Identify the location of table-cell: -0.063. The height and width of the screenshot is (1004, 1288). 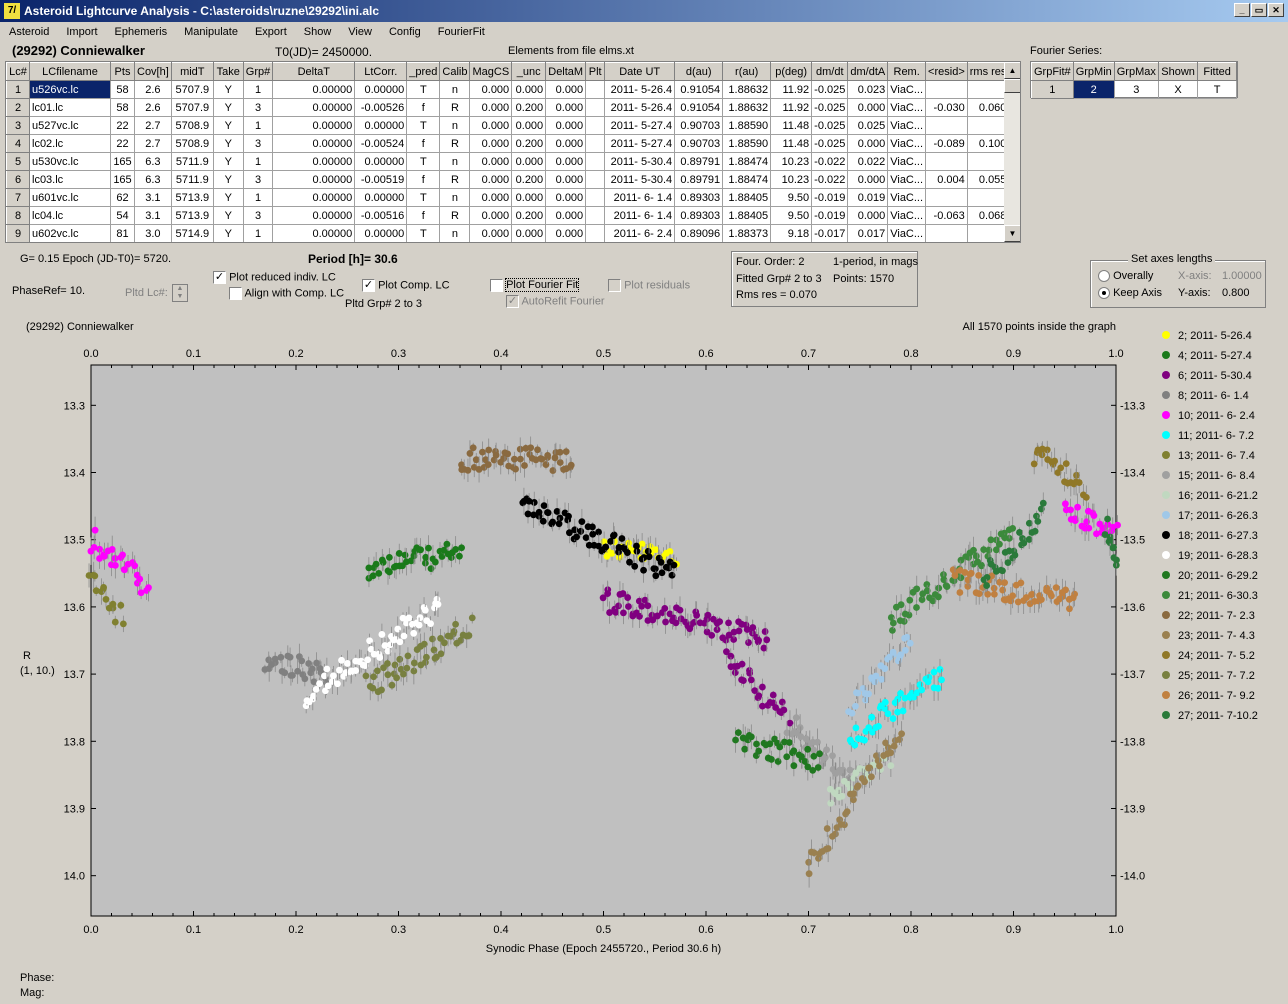
(946, 215).